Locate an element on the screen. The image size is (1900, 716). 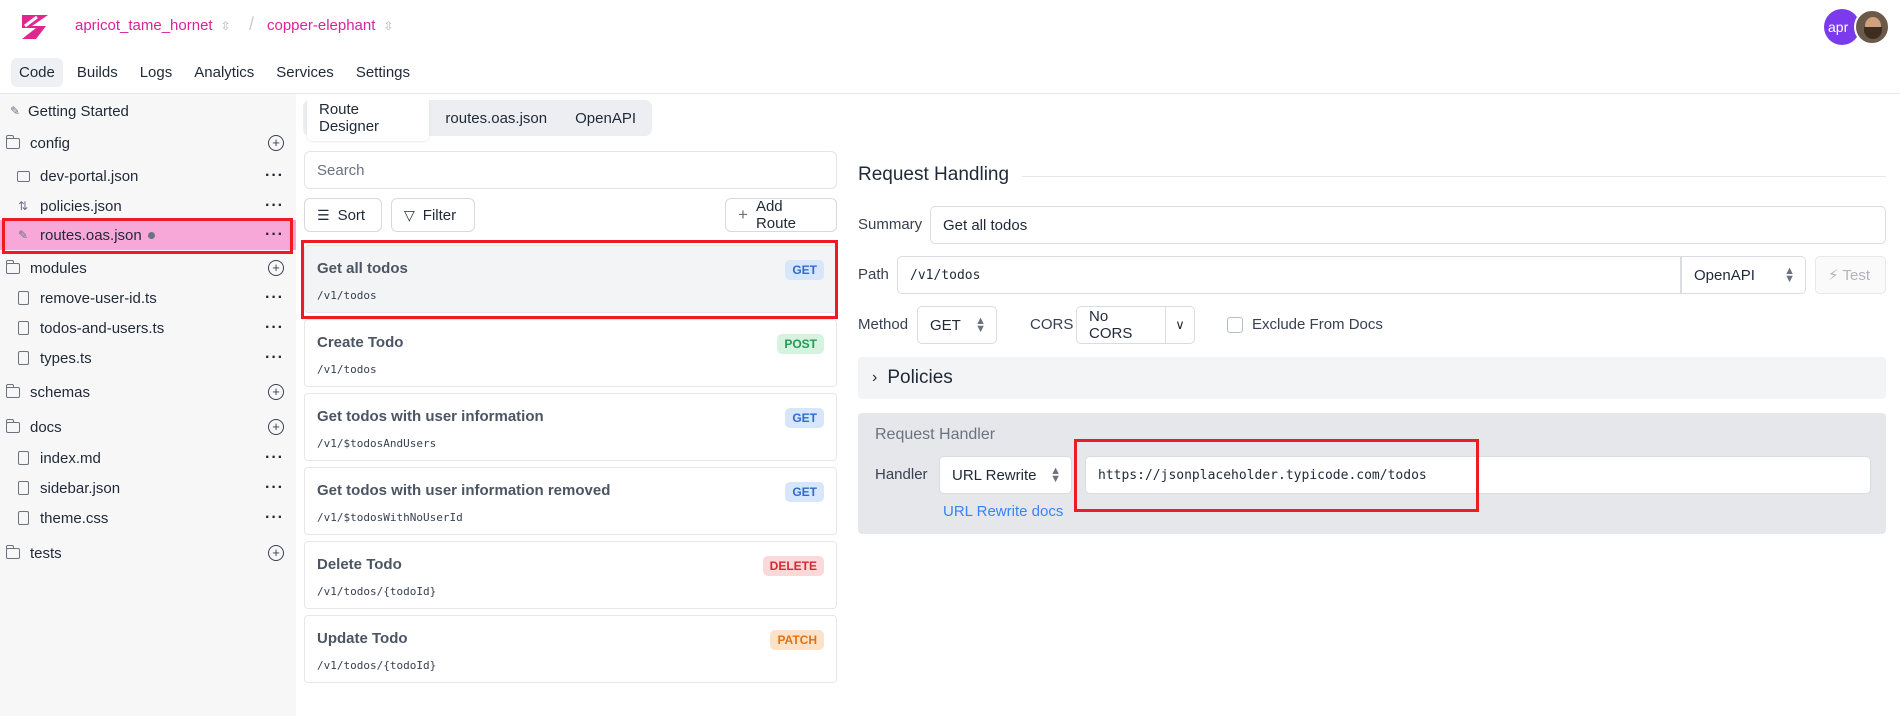
tab-openapi: OpenAPI is located at coordinates (605, 118).